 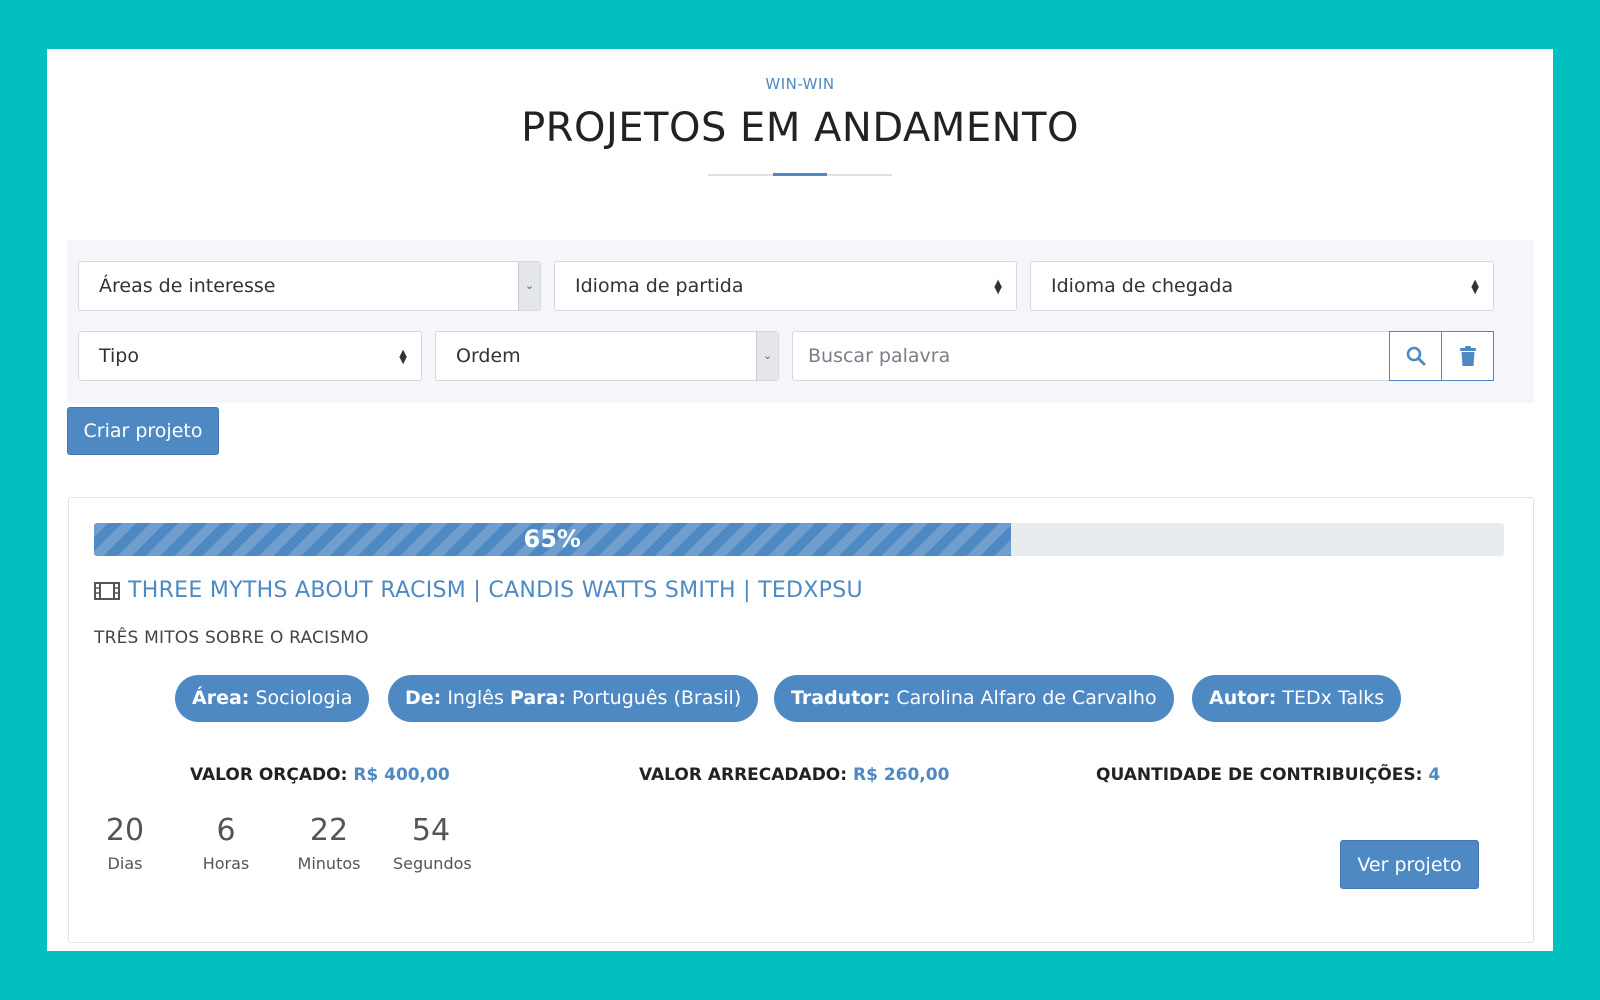 I want to click on raised-value: R$ 260,00, so click(x=901, y=775).